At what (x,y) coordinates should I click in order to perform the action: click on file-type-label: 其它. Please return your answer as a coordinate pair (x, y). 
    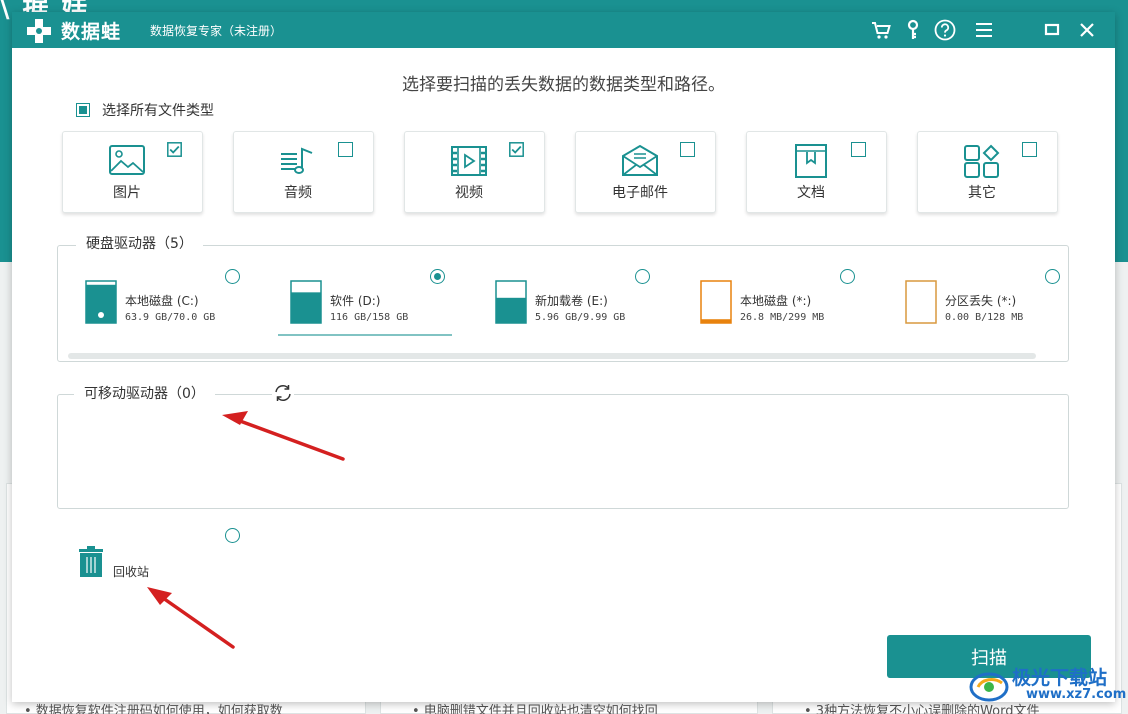
    Looking at the image, I should click on (982, 193).